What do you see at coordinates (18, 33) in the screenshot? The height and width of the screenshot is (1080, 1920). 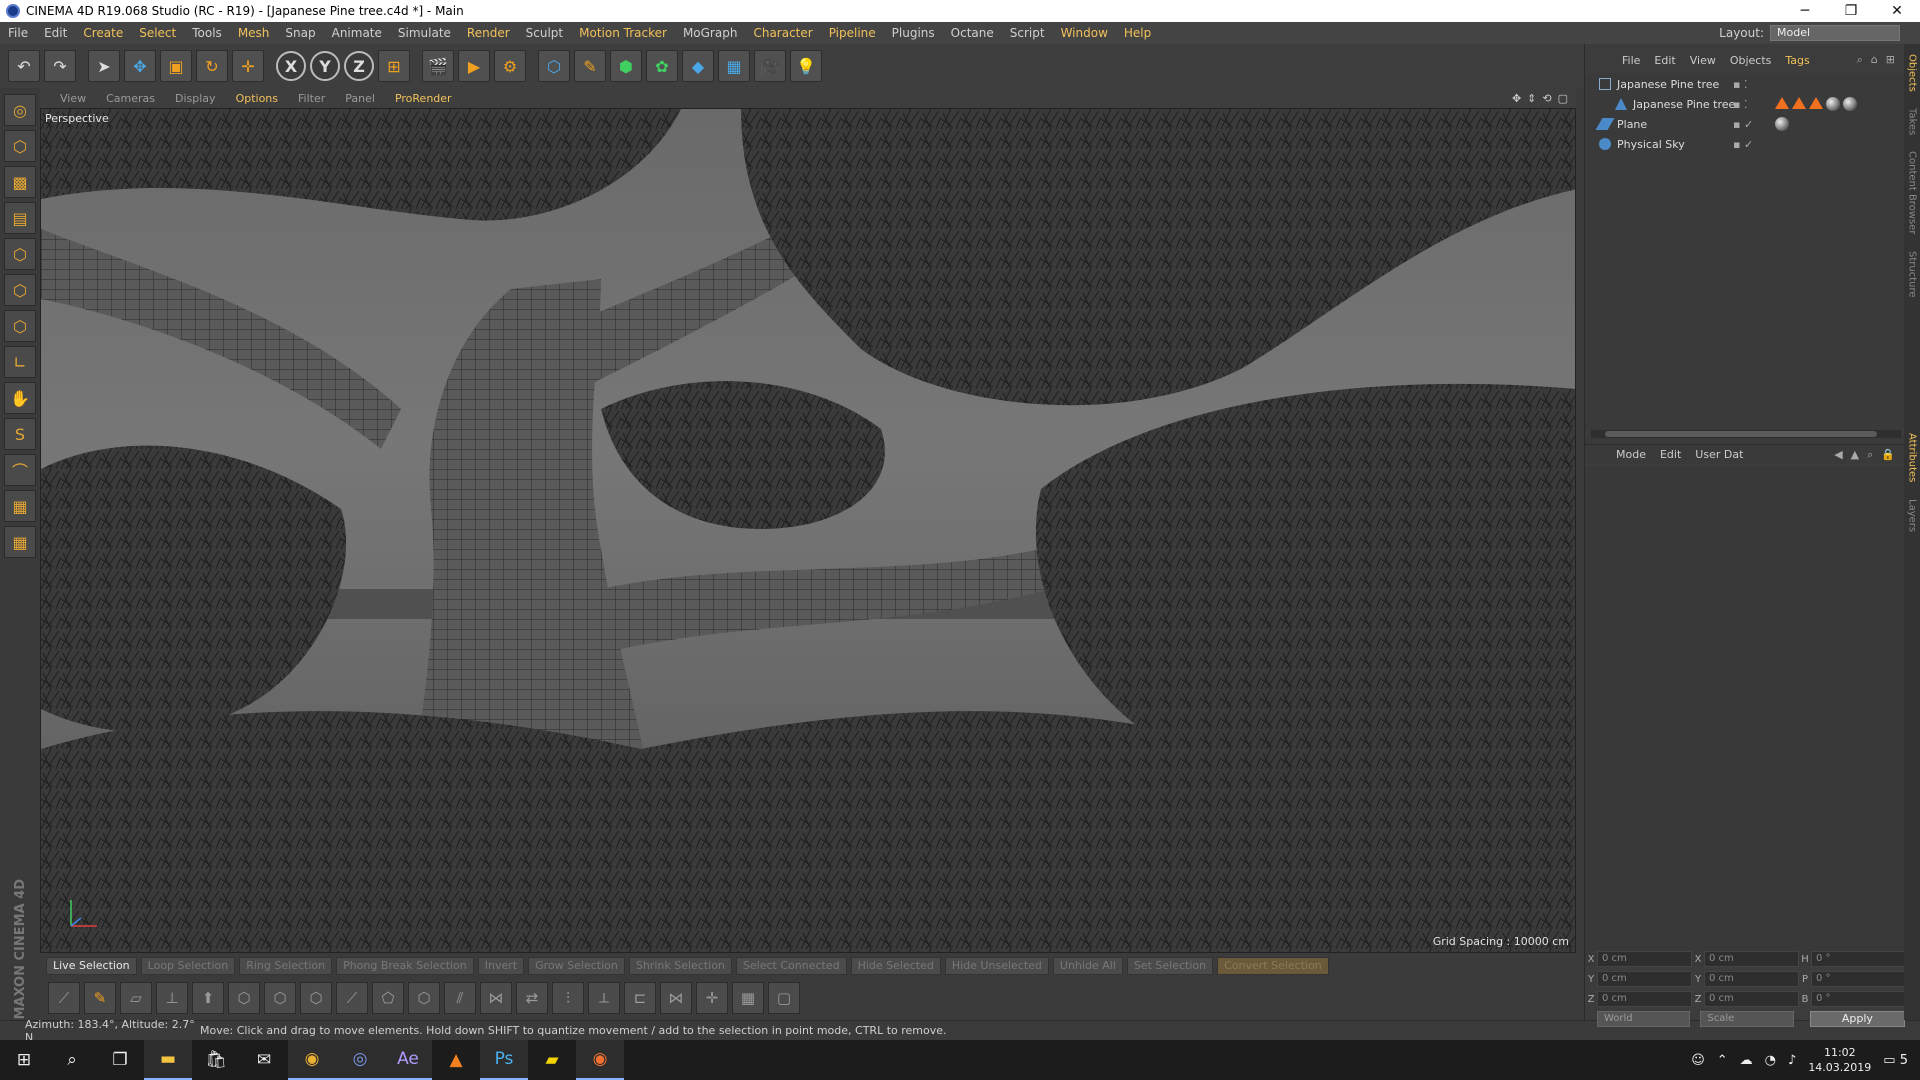 I see `menu-file: File` at bounding box center [18, 33].